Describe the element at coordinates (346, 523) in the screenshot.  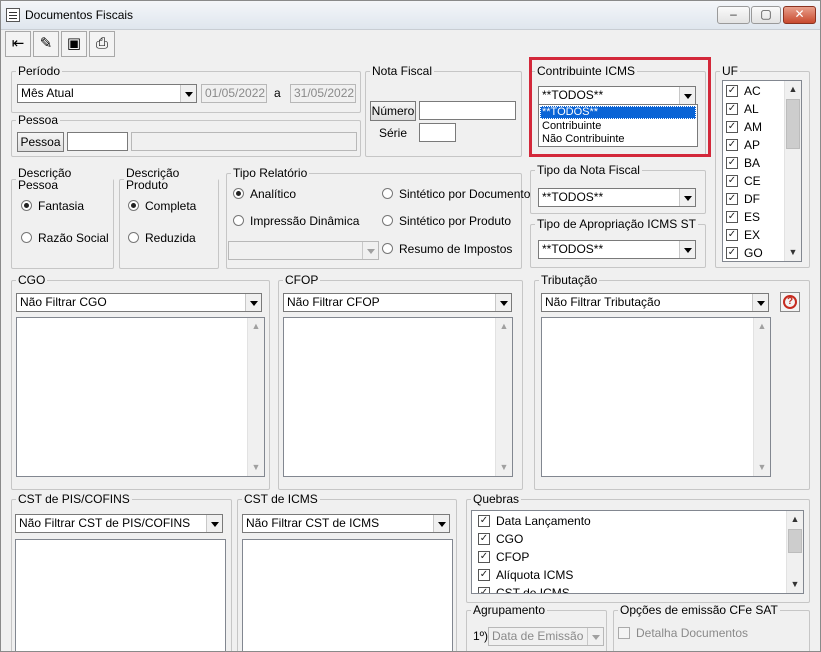
I see `cst-icms-combo: Não Filtrar CST de ICMS` at that location.